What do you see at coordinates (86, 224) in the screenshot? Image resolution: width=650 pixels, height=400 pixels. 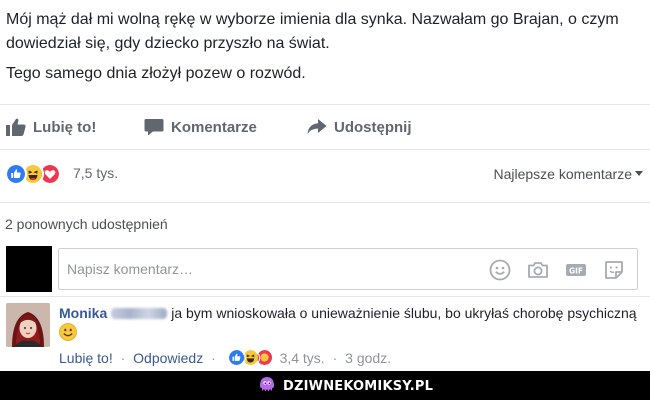 I see `shares-link: 2 ponownych udostępnień` at bounding box center [86, 224].